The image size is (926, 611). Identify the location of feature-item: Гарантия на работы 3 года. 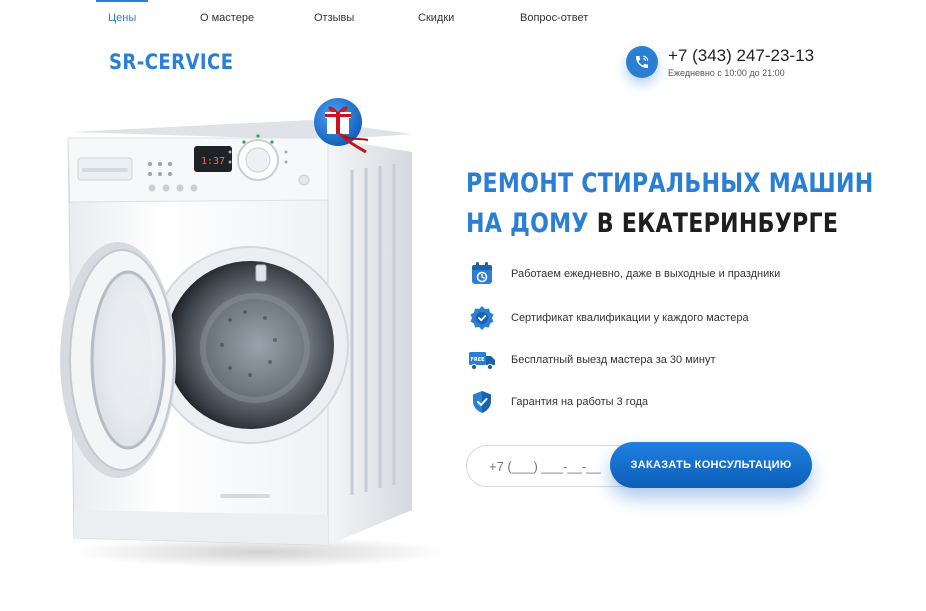
(688, 402).